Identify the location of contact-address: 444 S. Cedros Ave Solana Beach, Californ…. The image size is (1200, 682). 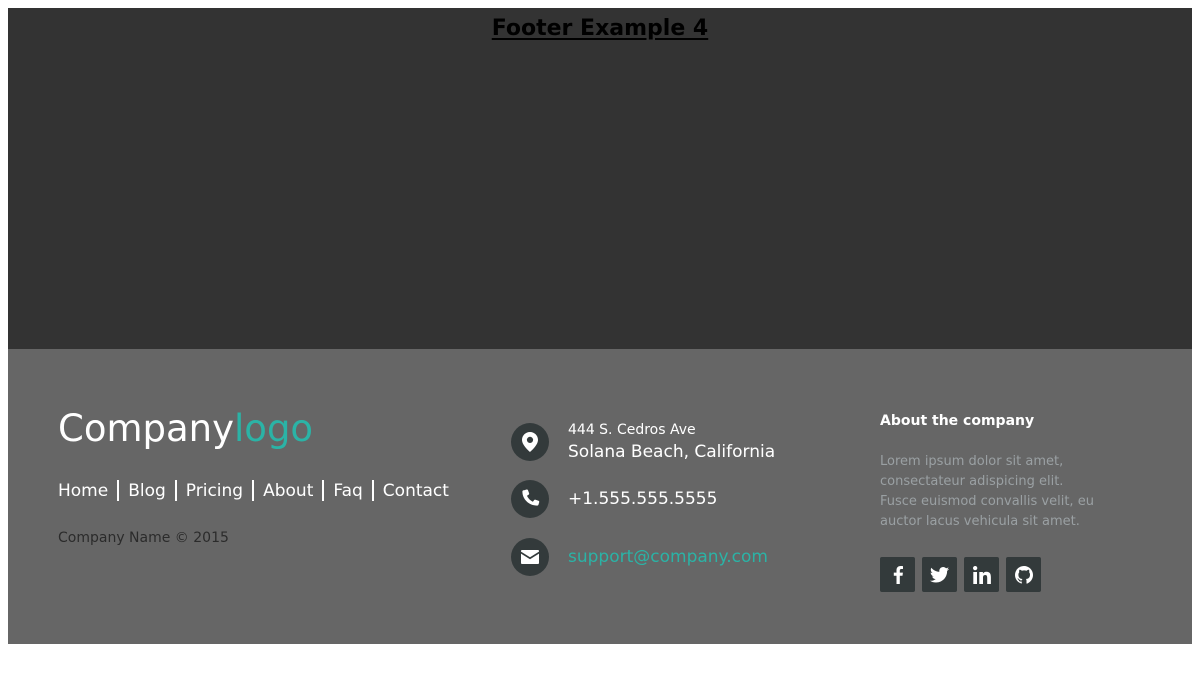
(643, 442).